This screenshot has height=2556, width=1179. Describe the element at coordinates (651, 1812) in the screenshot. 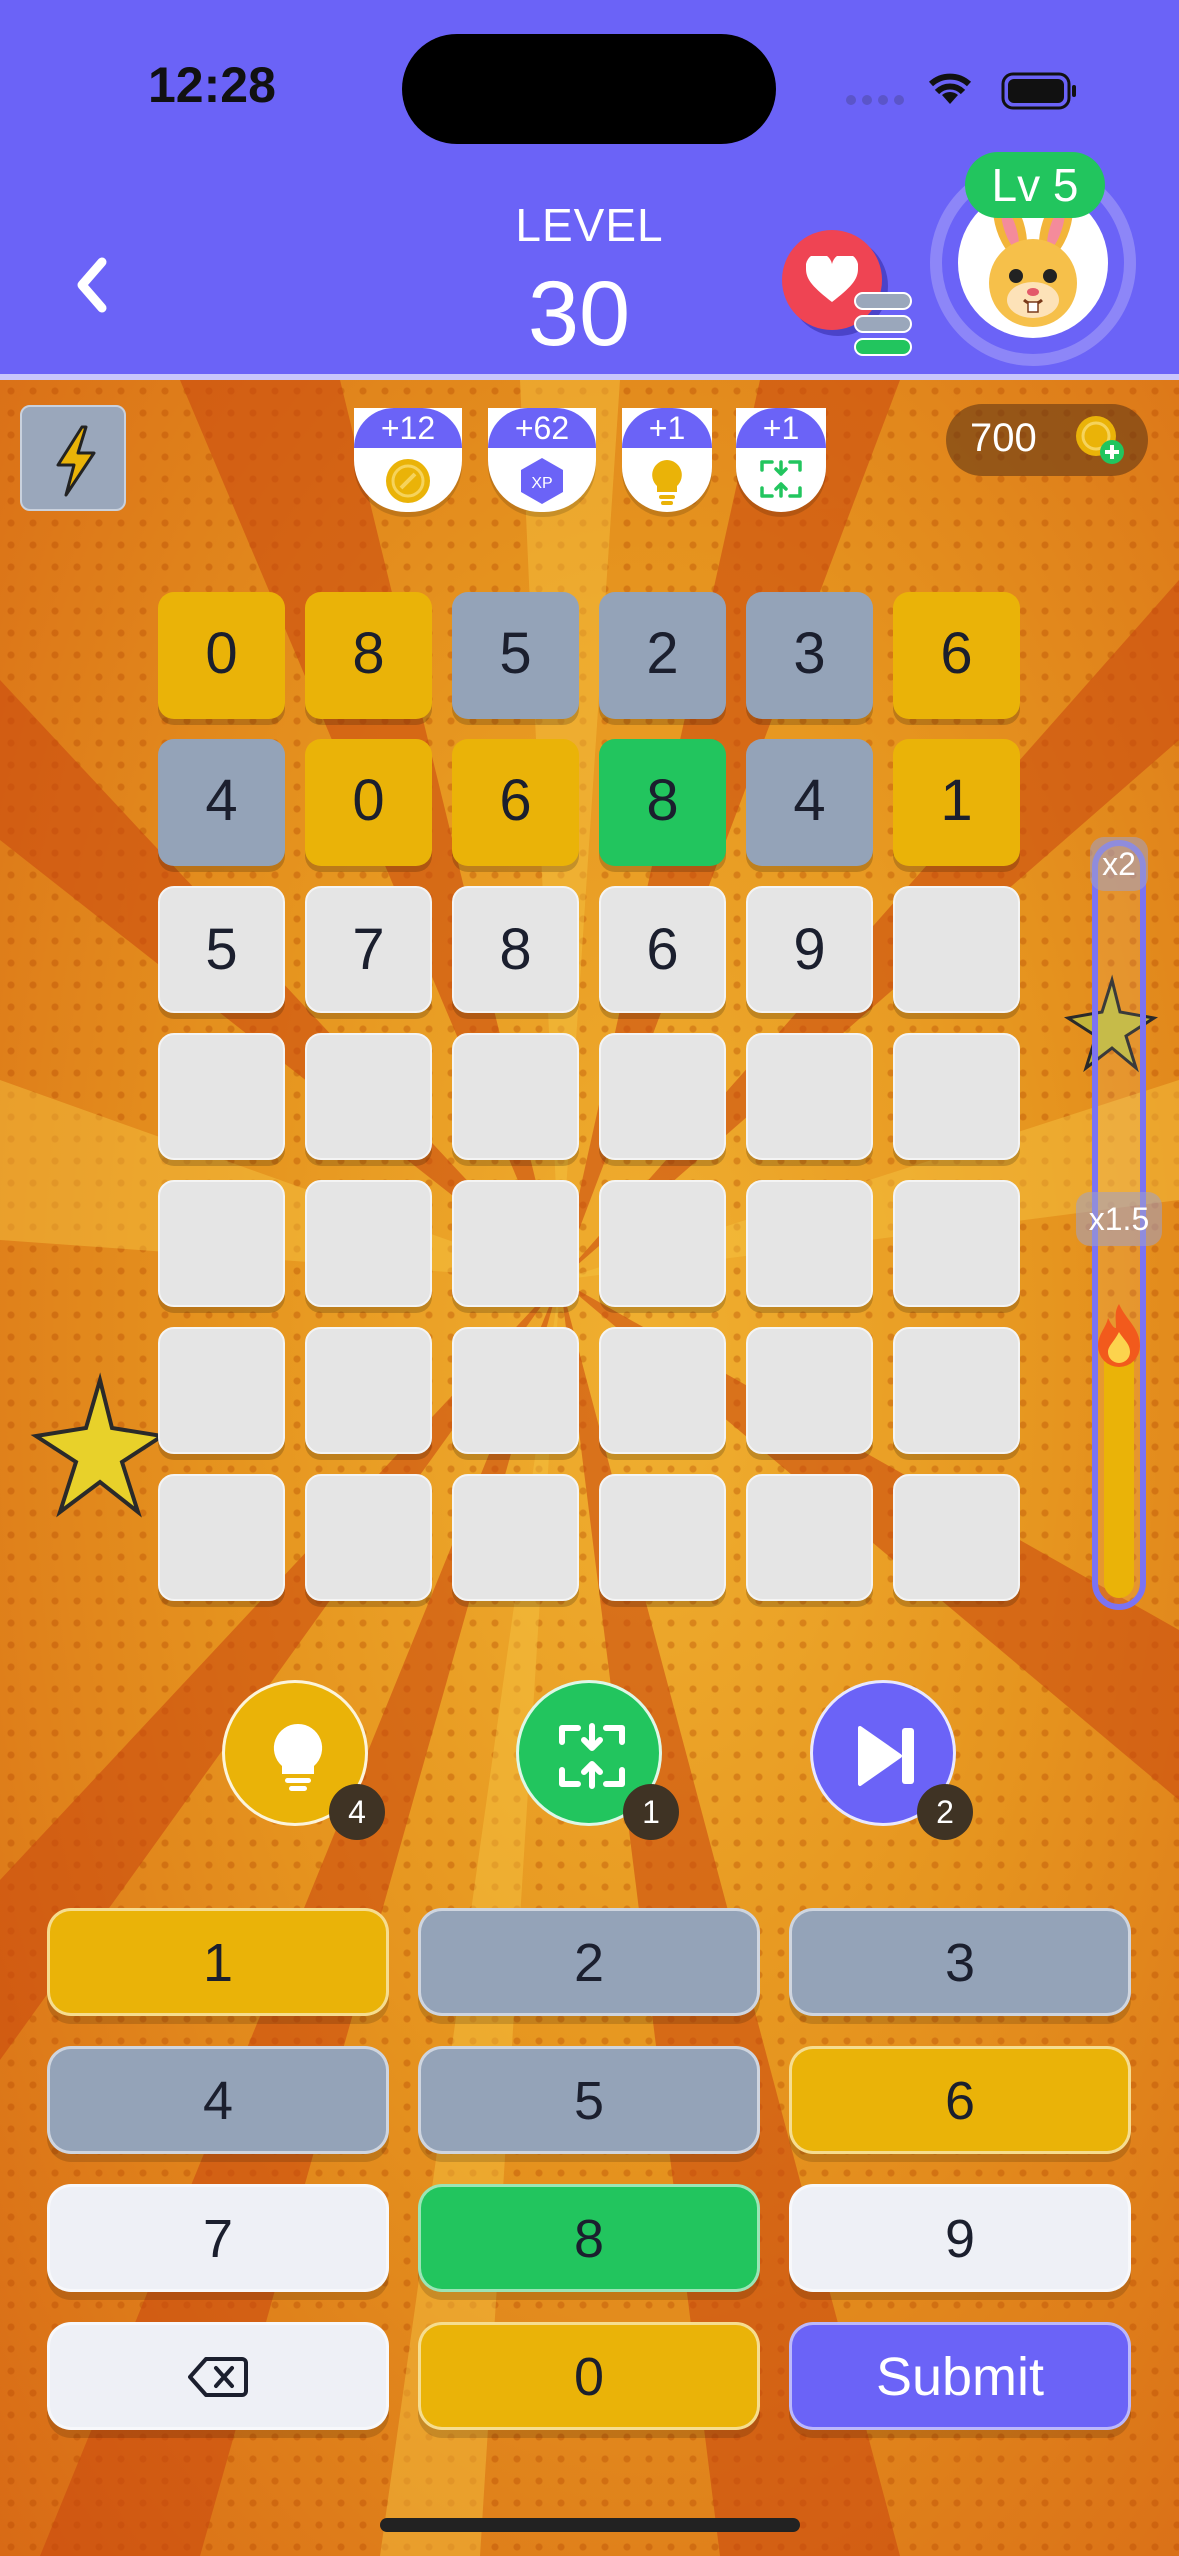

I see `swap-count-badge: 1` at that location.